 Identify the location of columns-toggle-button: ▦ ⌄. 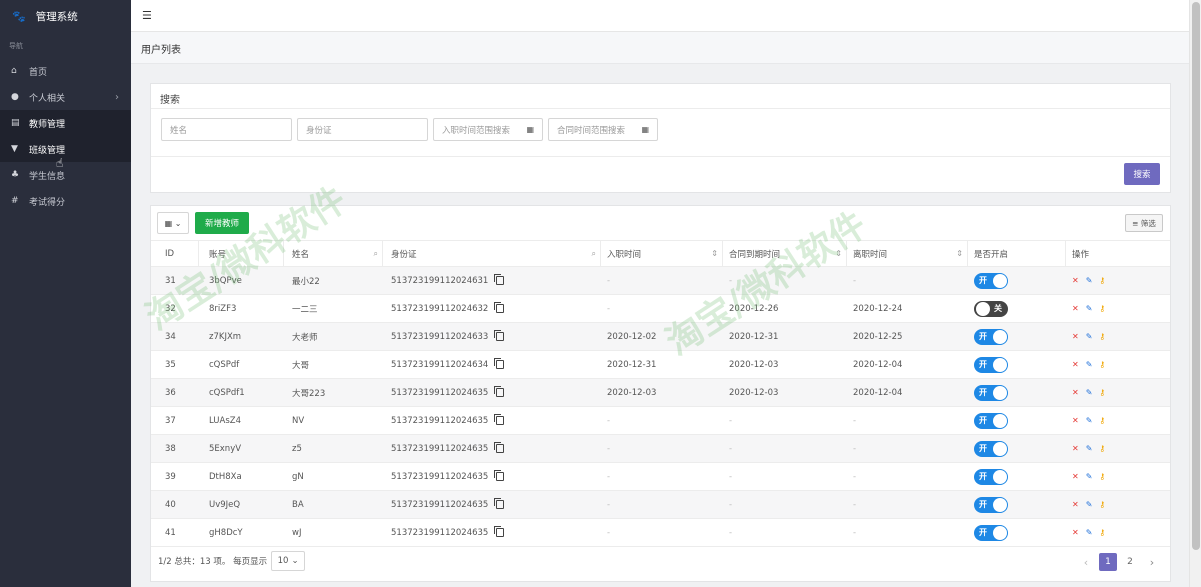
(173, 223).